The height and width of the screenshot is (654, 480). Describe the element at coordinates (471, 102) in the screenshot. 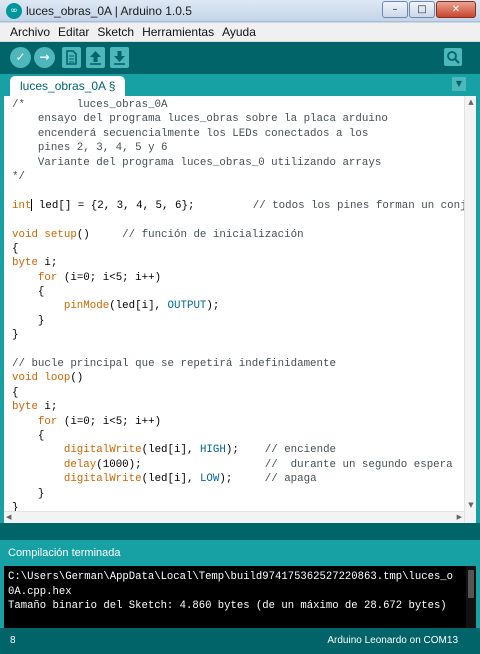

I see `scroll-up-arrow-icon: ▲` at that location.